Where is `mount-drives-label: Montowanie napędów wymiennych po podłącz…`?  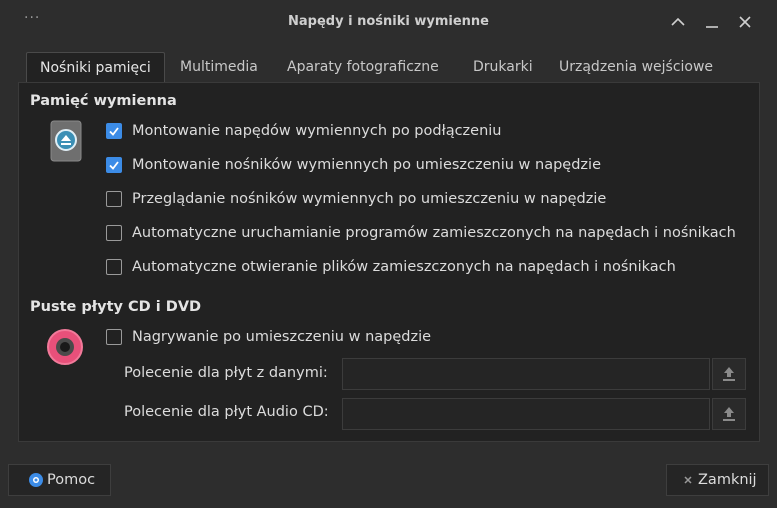 mount-drives-label: Montowanie napędów wymiennych po podłącz… is located at coordinates (317, 131).